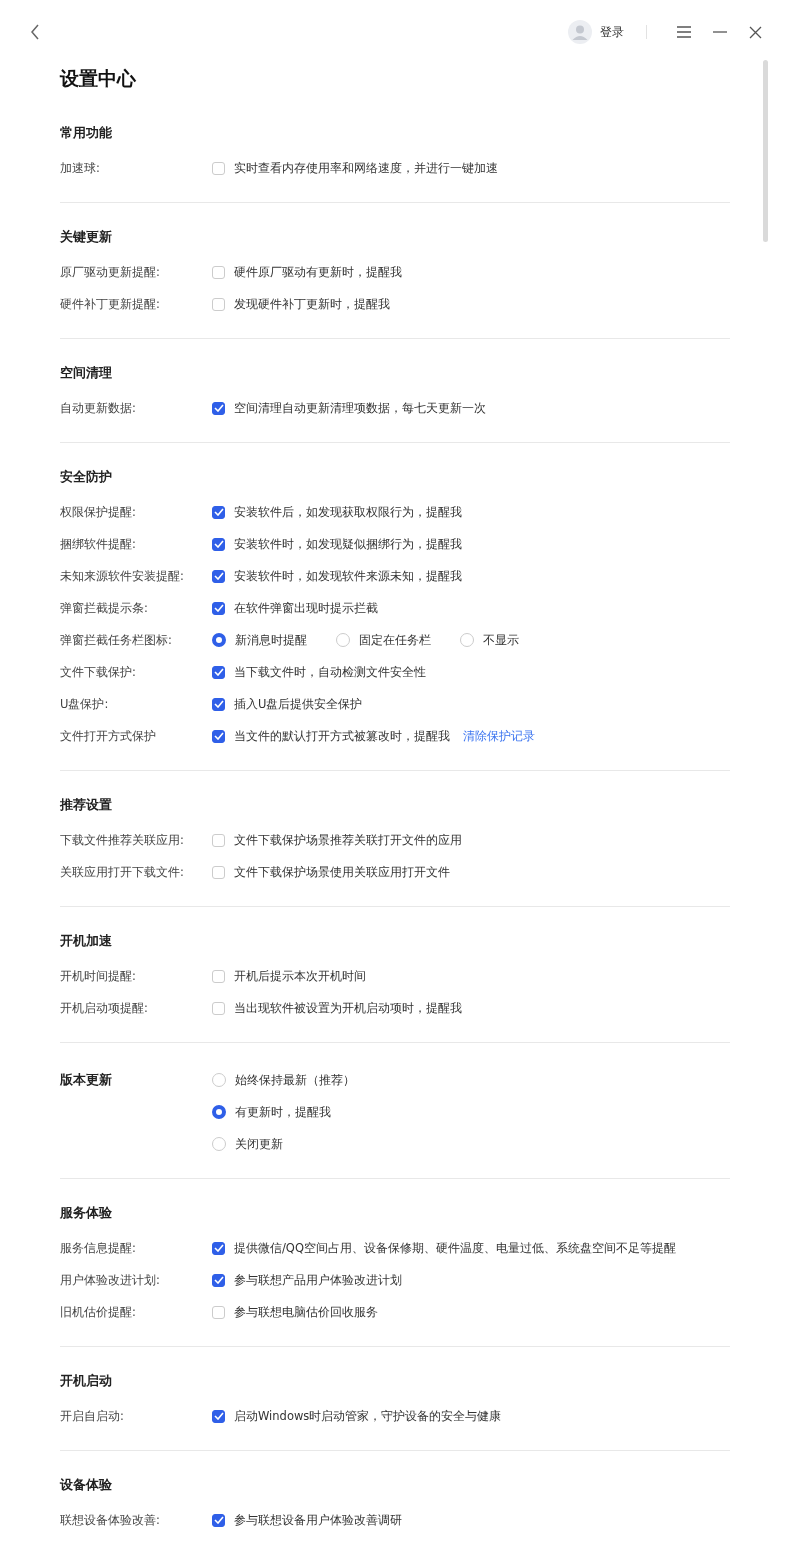 This screenshot has height=1566, width=790. Describe the element at coordinates (455, 1248) in the screenshot. I see `option-label: 提供微信/QQ空间占用、设备保修期、硬件温度、电量过低、系统盘空间不足等提醒` at that location.